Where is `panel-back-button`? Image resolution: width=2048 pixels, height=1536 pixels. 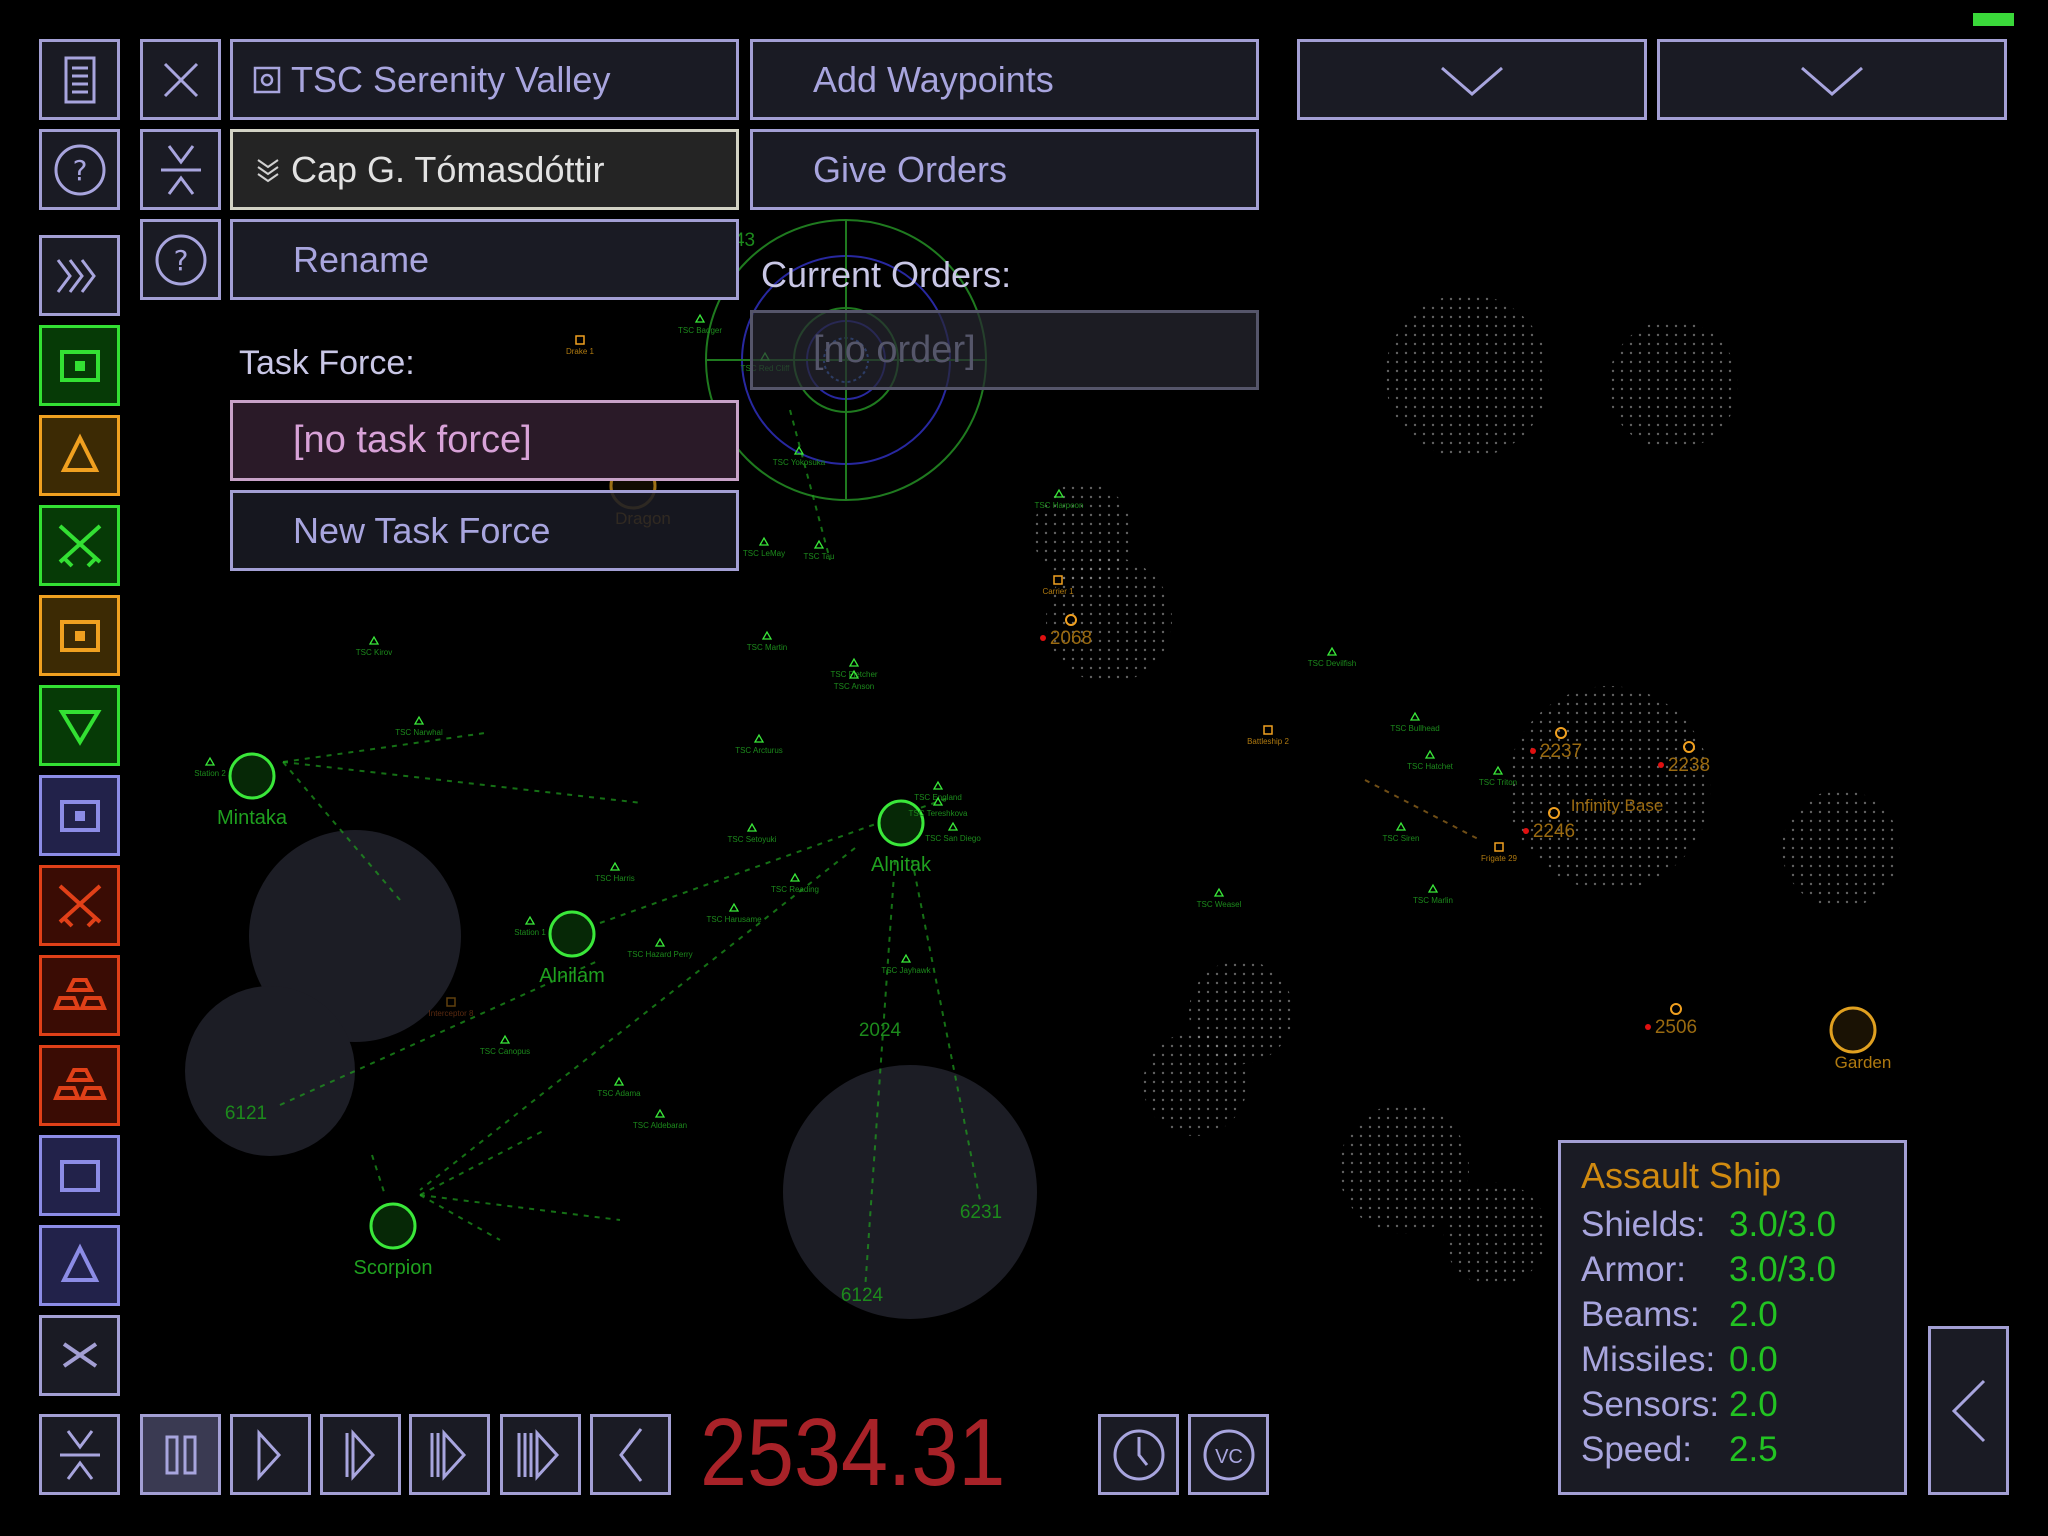 panel-back-button is located at coordinates (1968, 1410).